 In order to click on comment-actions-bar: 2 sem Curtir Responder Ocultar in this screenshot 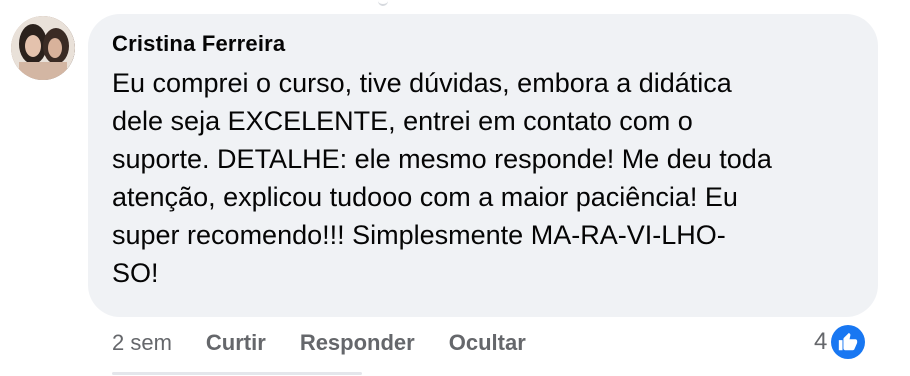, I will do `click(319, 343)`.